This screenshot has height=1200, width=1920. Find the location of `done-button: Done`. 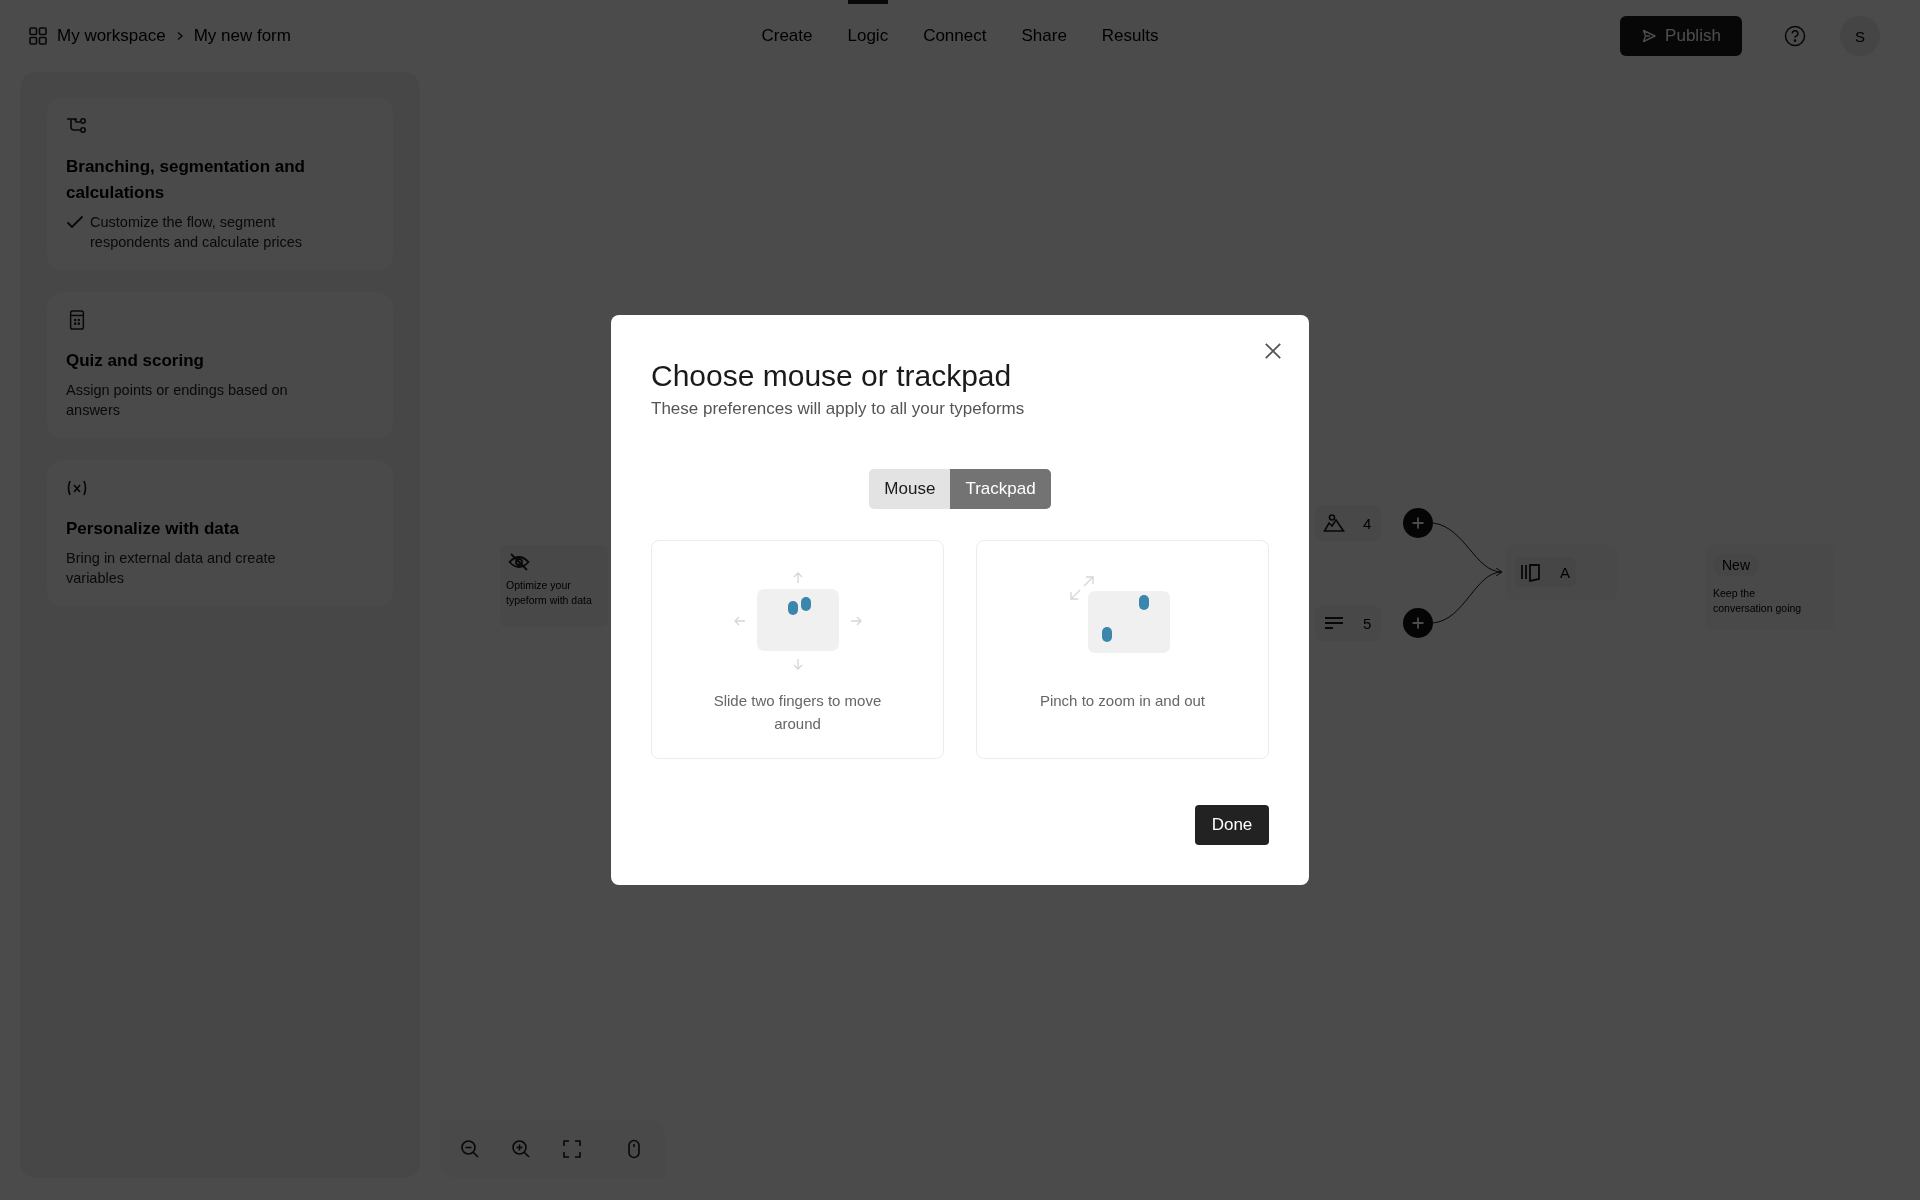

done-button: Done is located at coordinates (1232, 825).